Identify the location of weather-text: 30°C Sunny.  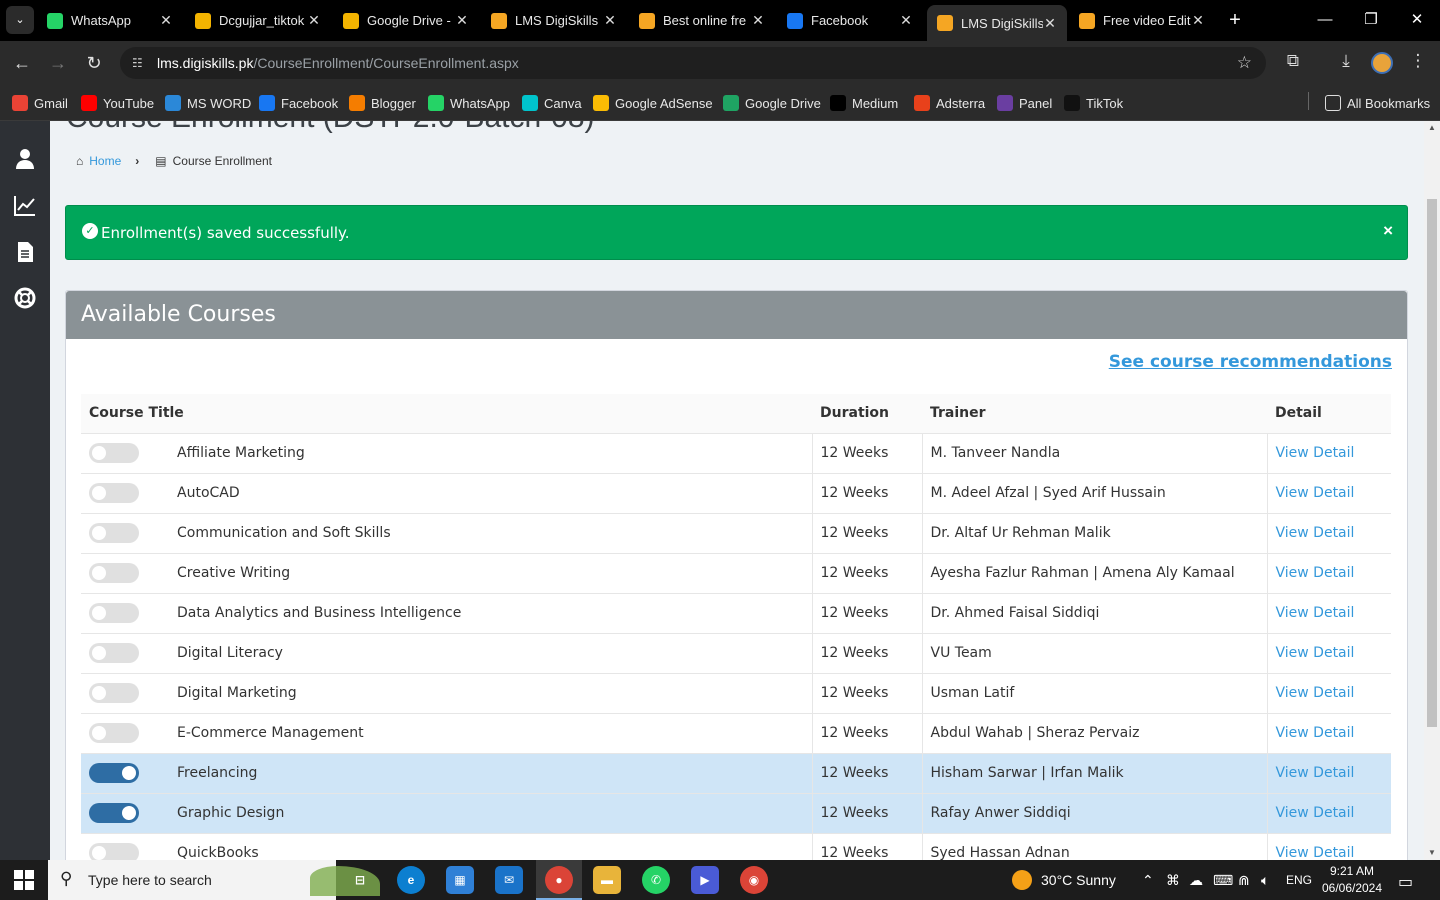
(1078, 880).